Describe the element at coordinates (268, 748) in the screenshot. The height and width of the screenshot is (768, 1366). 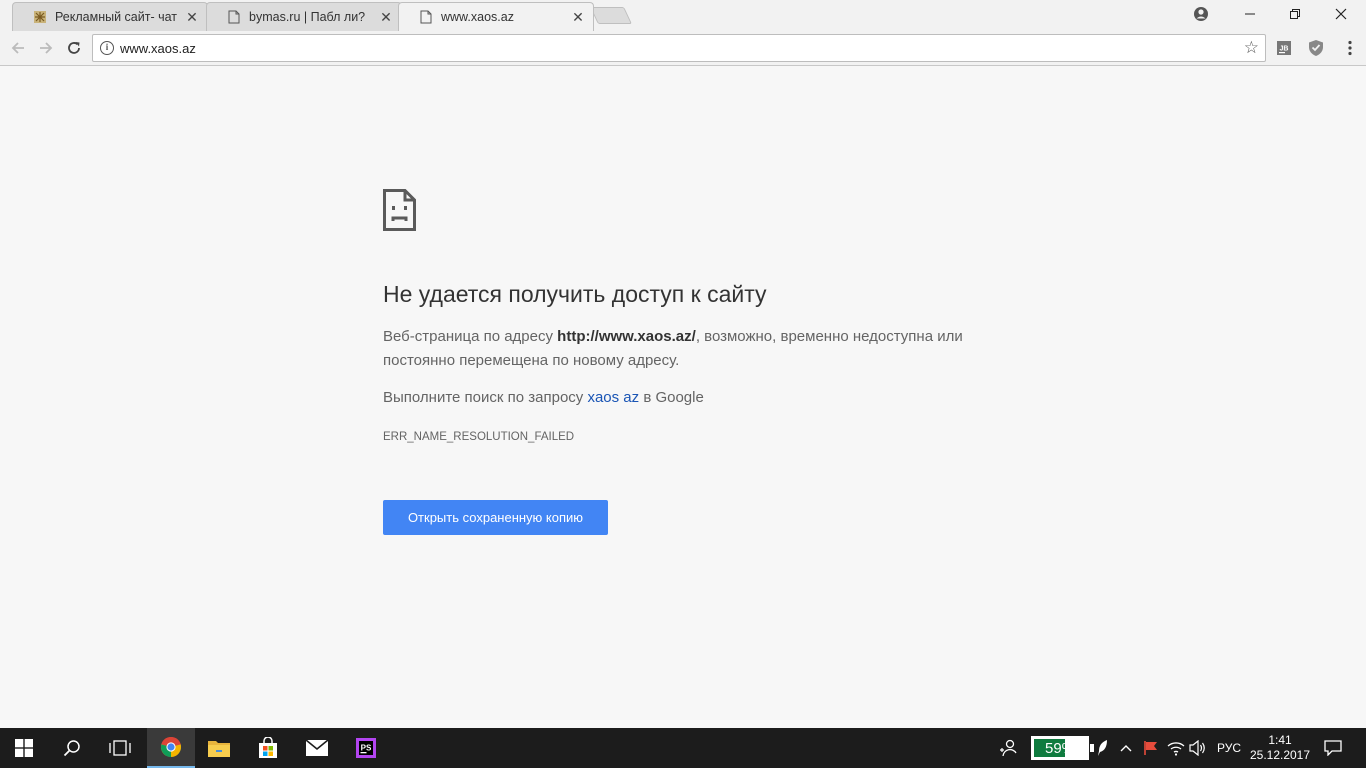
I see `store-icon` at that location.